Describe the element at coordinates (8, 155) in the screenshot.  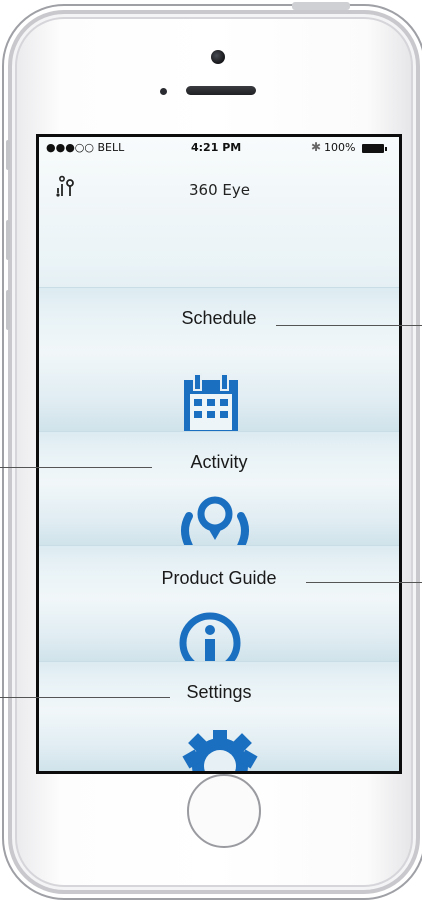
I see `mute-switch` at that location.